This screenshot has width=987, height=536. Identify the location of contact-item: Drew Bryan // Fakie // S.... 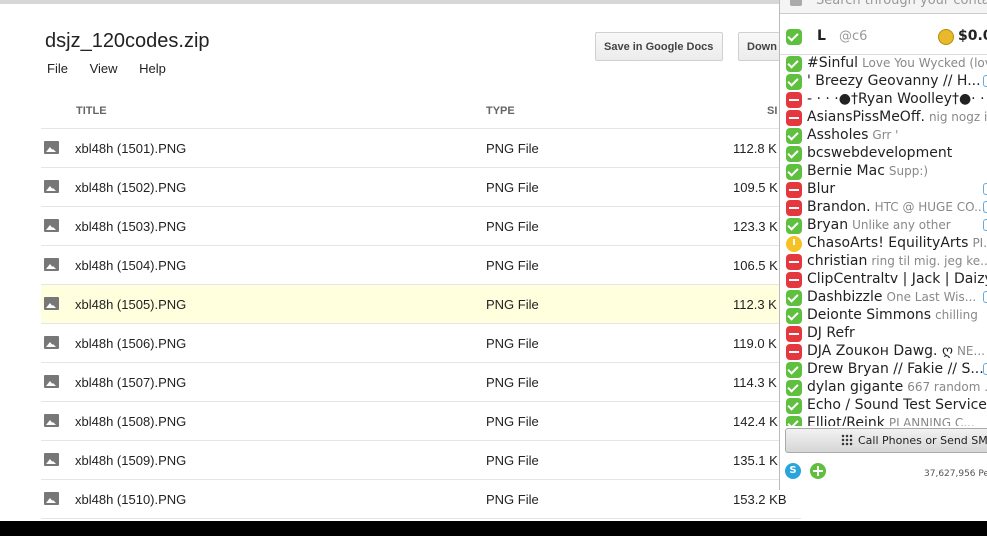
(883, 370).